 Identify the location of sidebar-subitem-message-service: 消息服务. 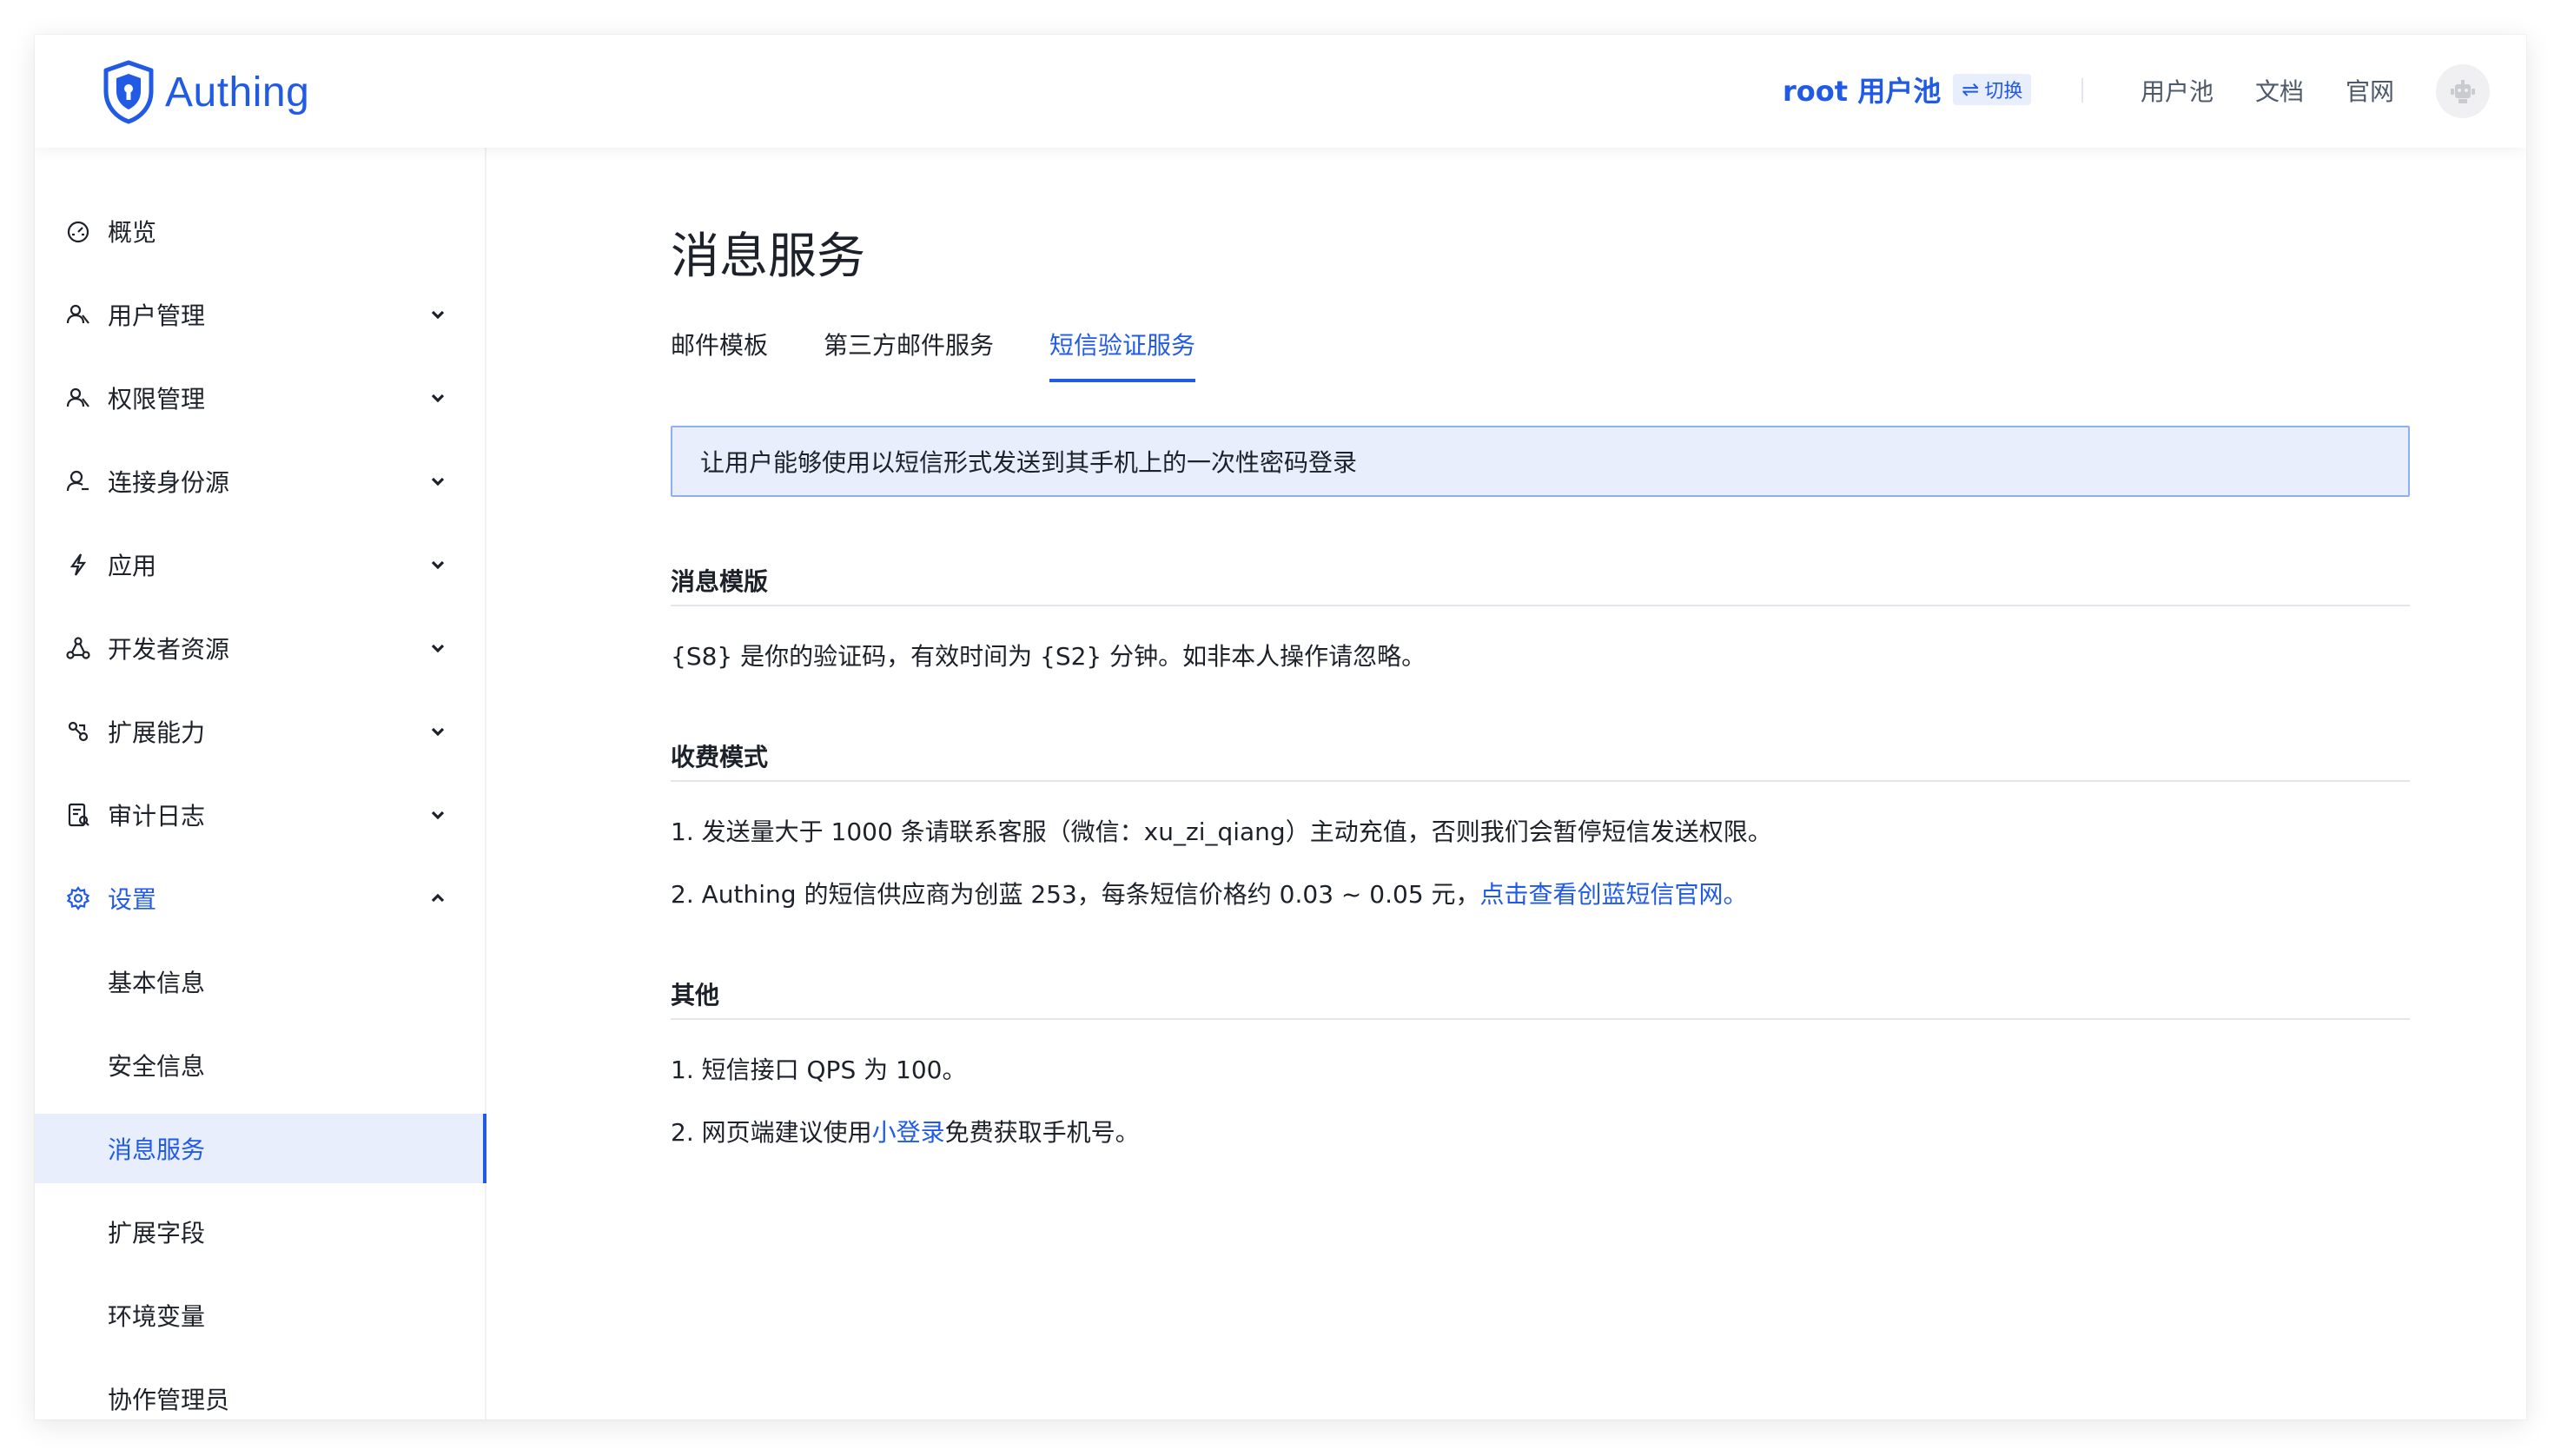
(260, 1148).